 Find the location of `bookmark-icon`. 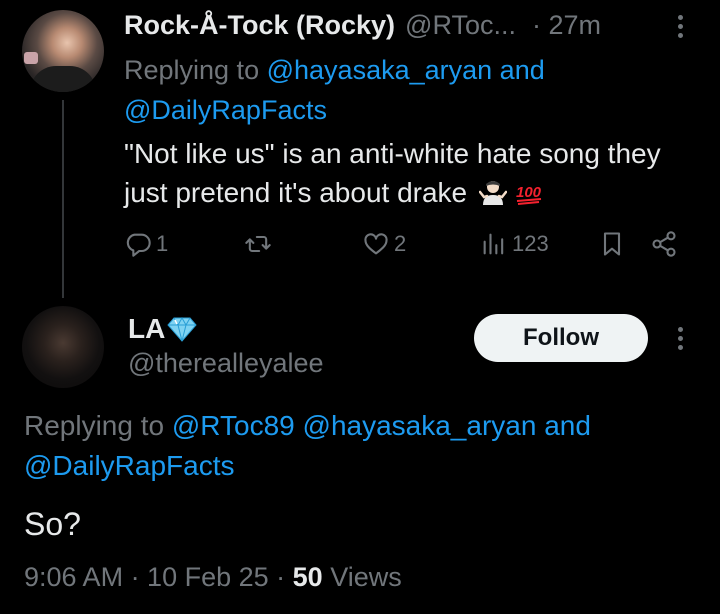

bookmark-icon is located at coordinates (612, 244).